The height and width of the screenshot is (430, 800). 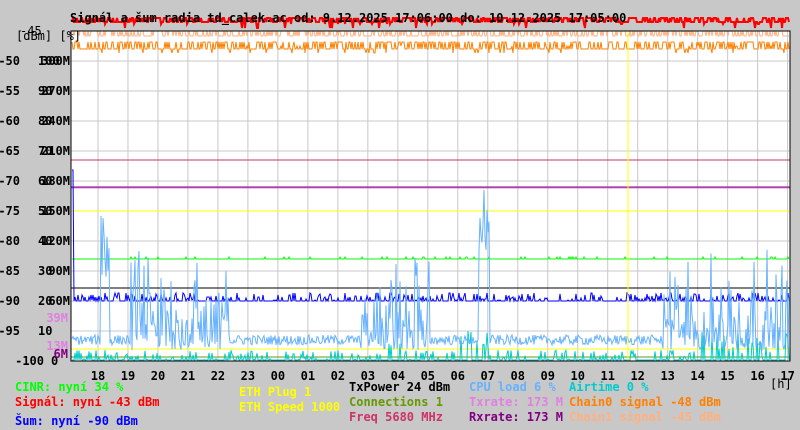 I want to click on y-top-label: -45, so click(x=31, y=31).